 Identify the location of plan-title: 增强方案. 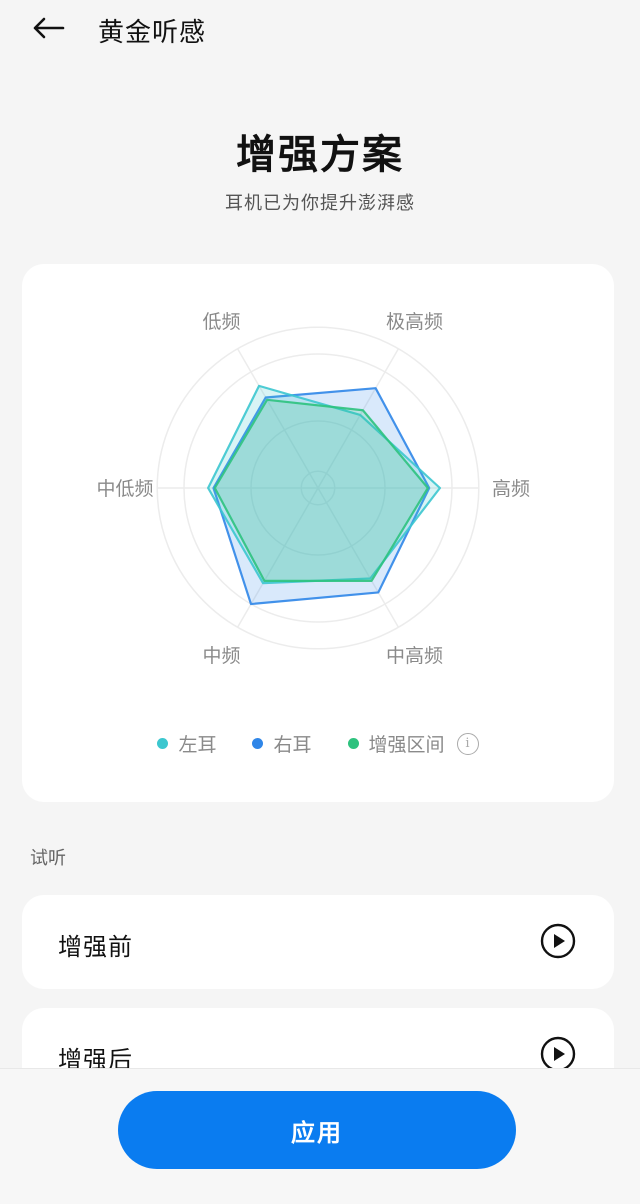
(320, 155).